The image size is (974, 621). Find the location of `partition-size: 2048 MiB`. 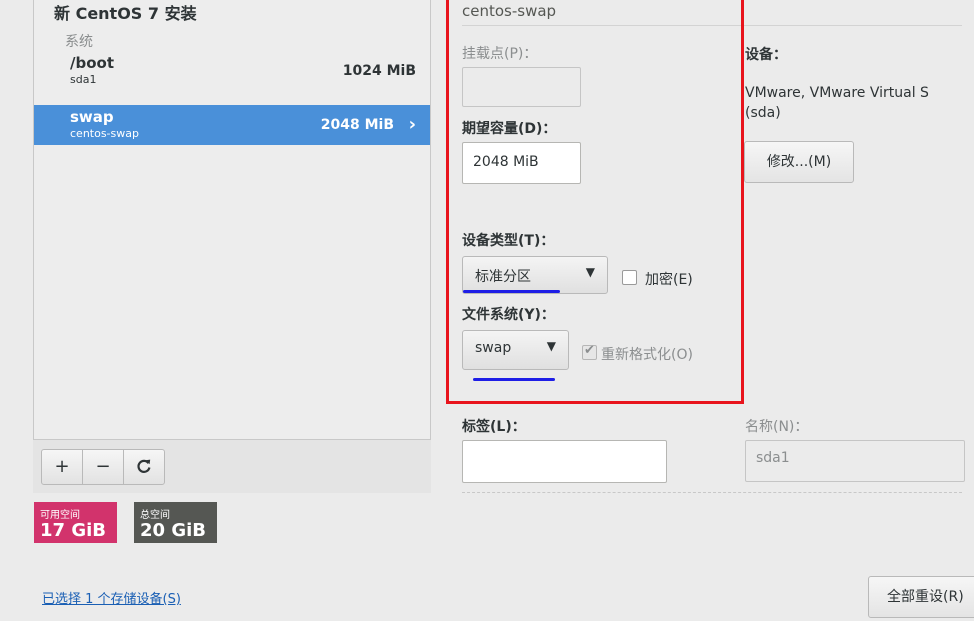

partition-size: 2048 MiB is located at coordinates (357, 125).